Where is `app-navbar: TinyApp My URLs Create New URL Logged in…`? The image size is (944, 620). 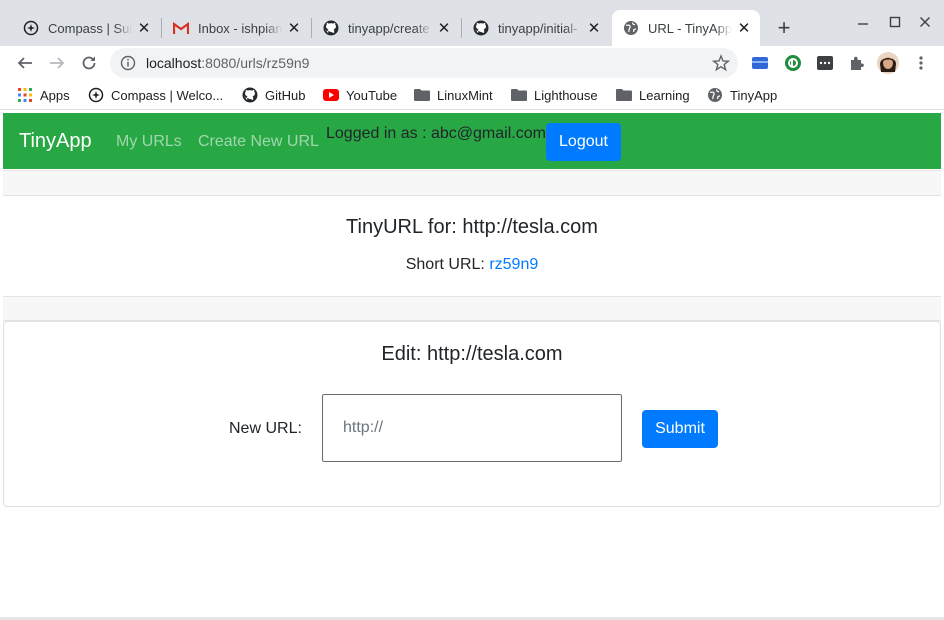 app-navbar: TinyApp My URLs Create New URL Logged in… is located at coordinates (472, 141).